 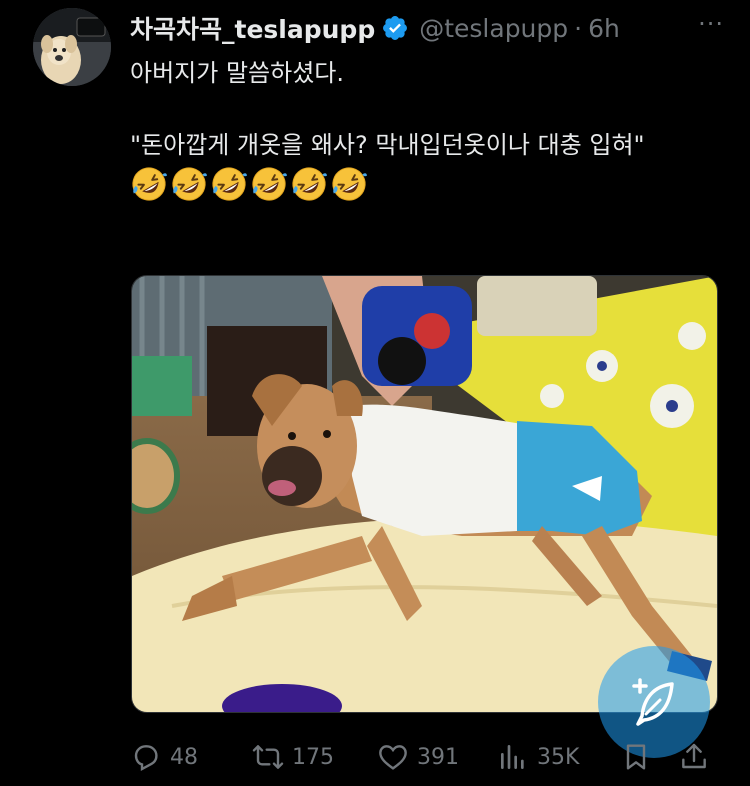 What do you see at coordinates (415, 184) in the screenshot?
I see `emoji-row` at bounding box center [415, 184].